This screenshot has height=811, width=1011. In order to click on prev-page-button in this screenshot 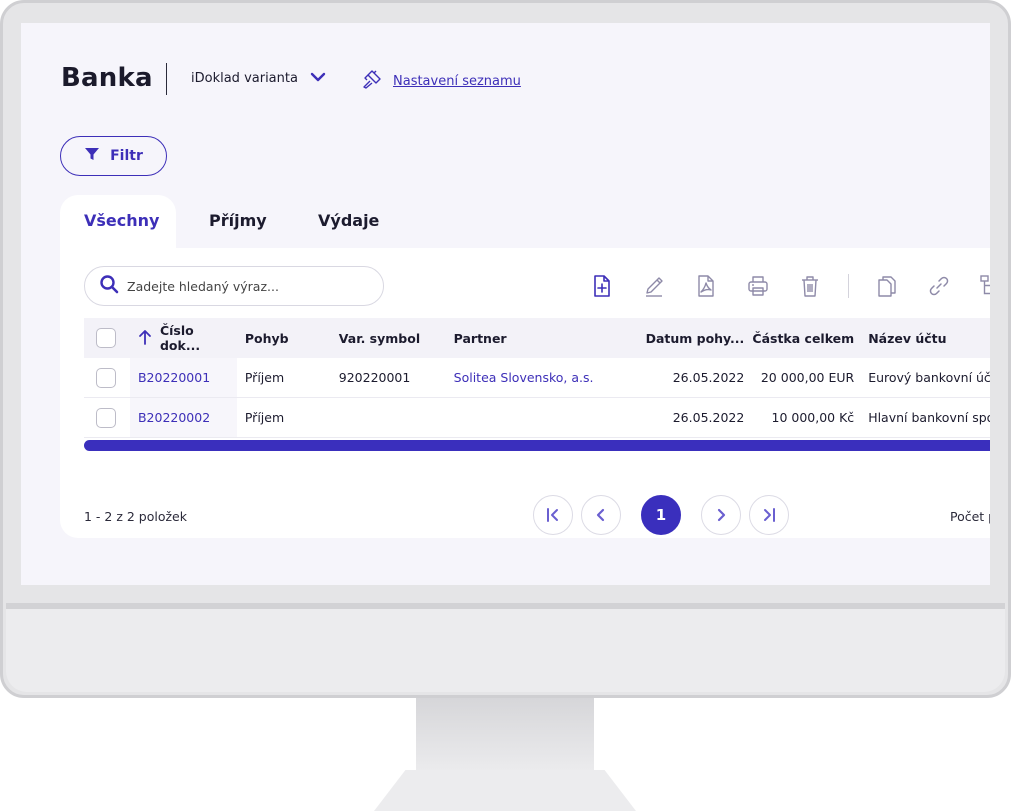, I will do `click(601, 515)`.